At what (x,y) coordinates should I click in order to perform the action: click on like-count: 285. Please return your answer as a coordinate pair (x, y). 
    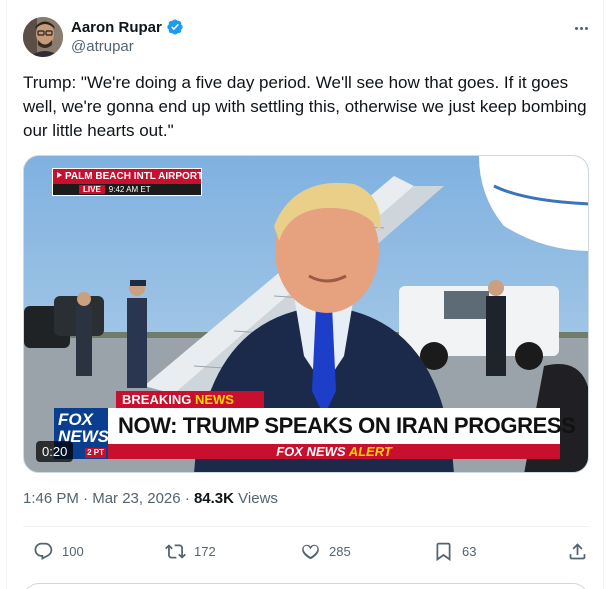
    Looking at the image, I should click on (340, 551).